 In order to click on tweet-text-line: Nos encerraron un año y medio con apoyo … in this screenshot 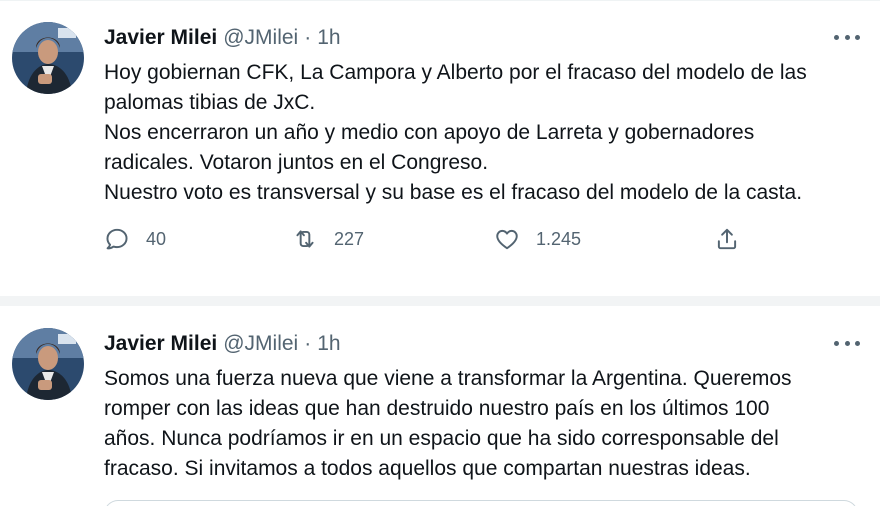, I will do `click(429, 132)`.